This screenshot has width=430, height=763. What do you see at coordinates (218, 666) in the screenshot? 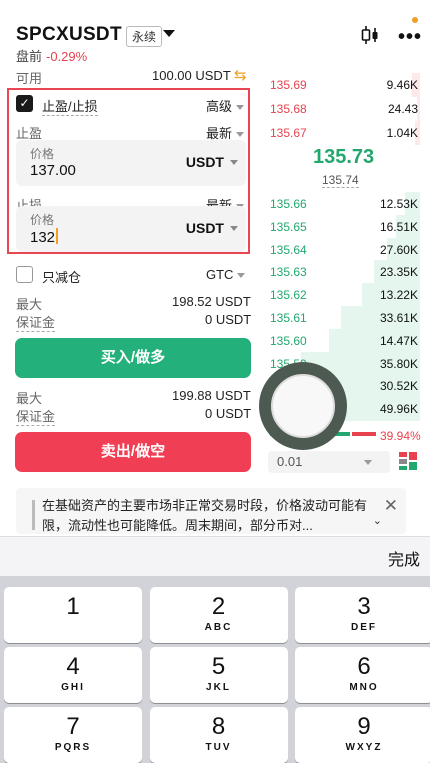
I see `key-digit: 5` at bounding box center [218, 666].